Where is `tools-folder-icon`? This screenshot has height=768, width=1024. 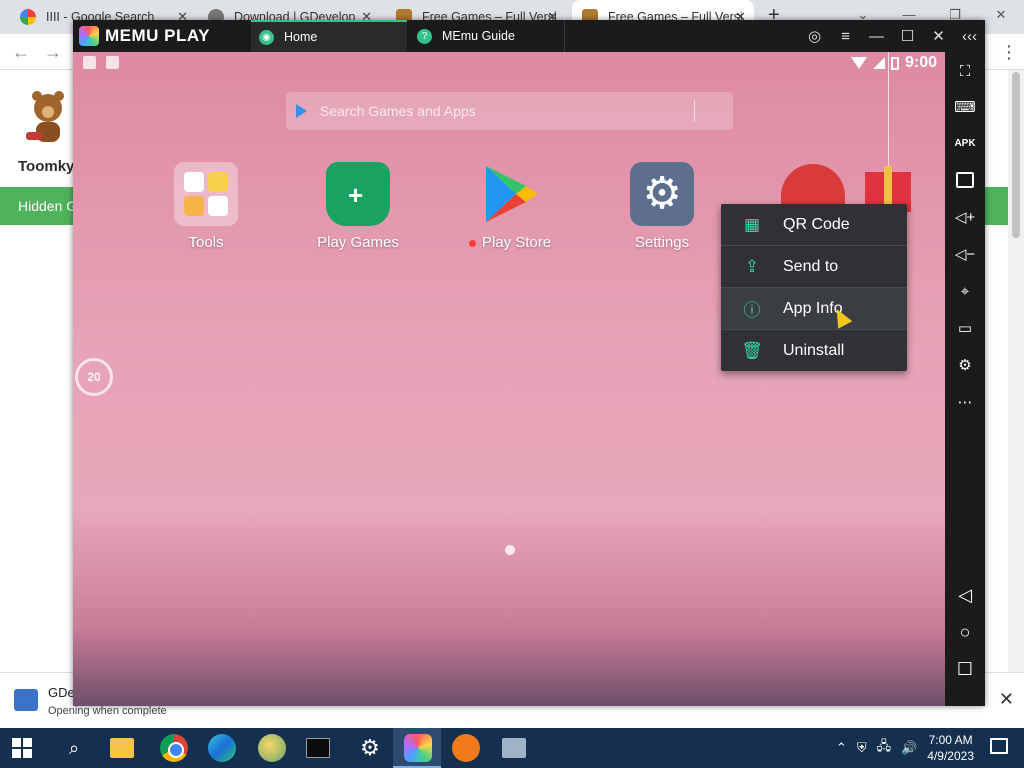 tools-folder-icon is located at coordinates (206, 194).